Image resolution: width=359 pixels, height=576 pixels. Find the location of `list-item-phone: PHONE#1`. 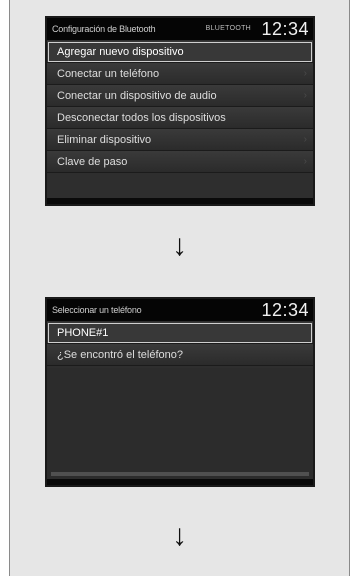

list-item-phone: PHONE#1 is located at coordinates (180, 333).